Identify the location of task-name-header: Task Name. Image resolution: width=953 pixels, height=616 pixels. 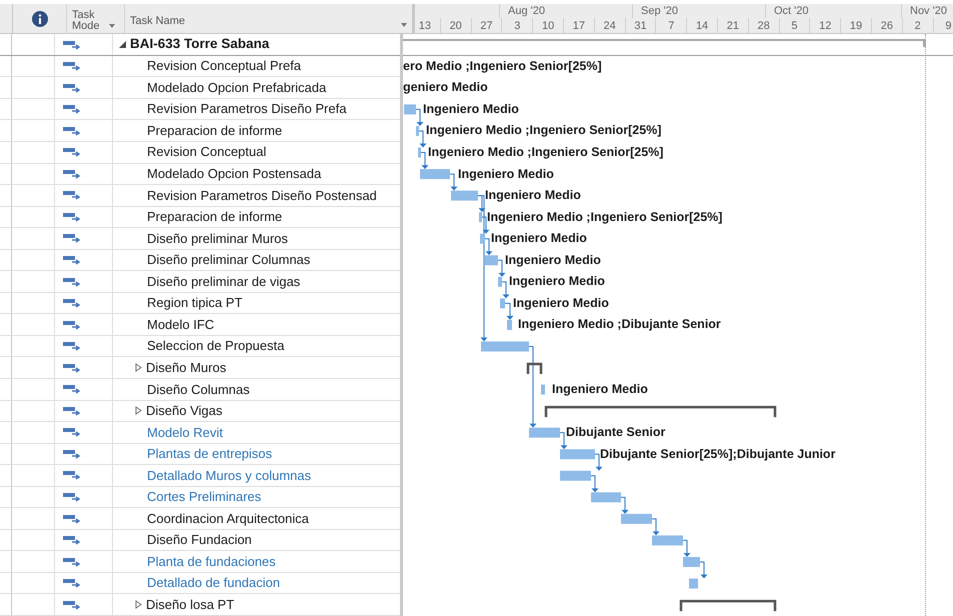
(268, 19).